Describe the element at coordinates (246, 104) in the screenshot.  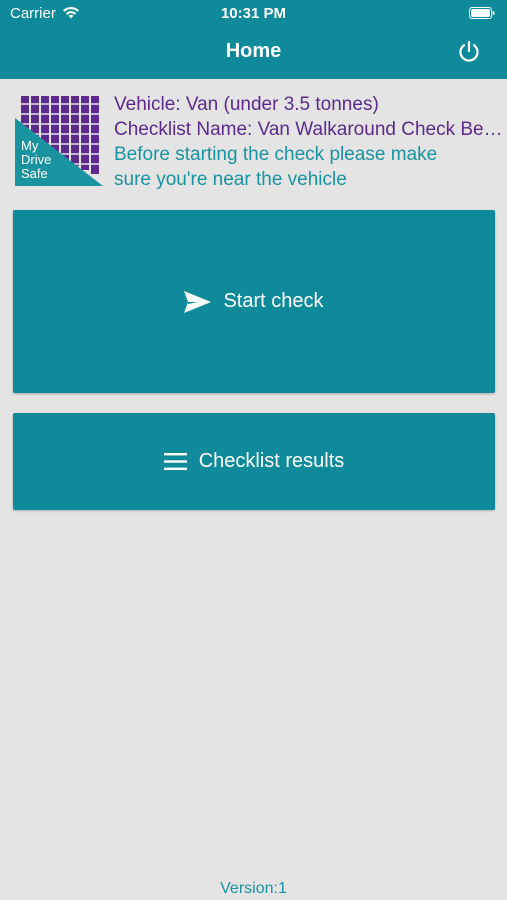
I see `vehicle-label: Vehicle: Van (under 3.5 tonnes)` at that location.